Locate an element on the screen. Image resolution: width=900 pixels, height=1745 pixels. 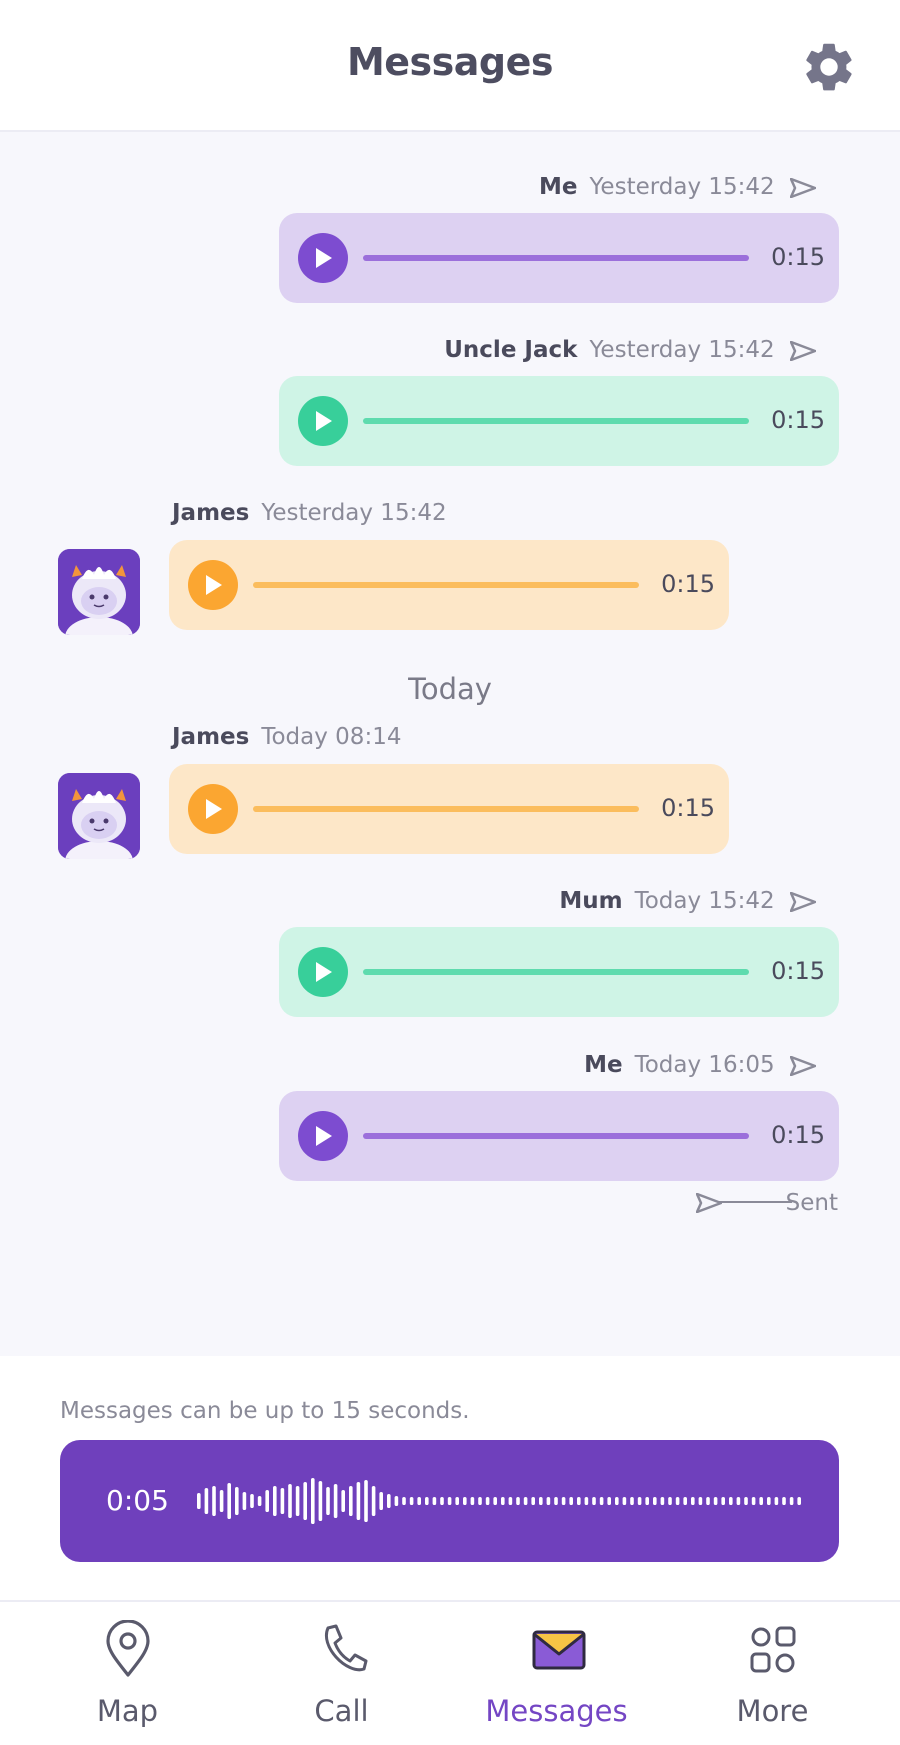
day-separator: Today is located at coordinates (450, 689).